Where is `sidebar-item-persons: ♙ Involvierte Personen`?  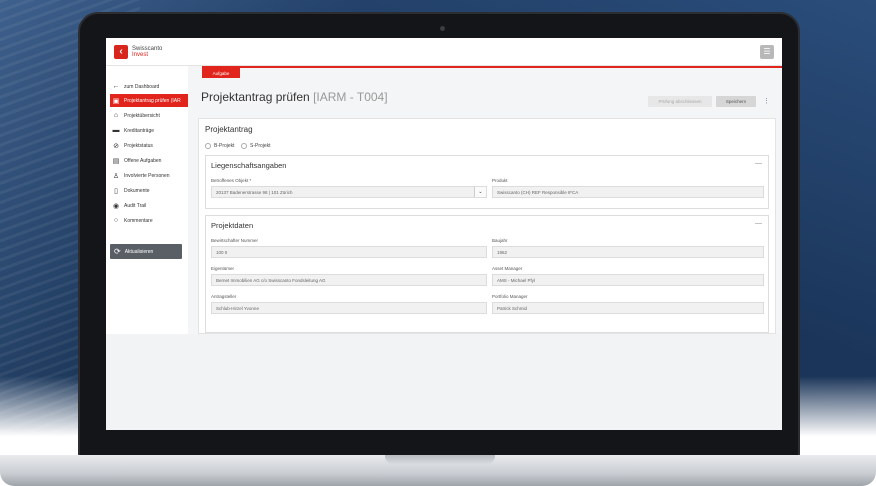
sidebar-item-persons: ♙ Involvierte Personen is located at coordinates (149, 175).